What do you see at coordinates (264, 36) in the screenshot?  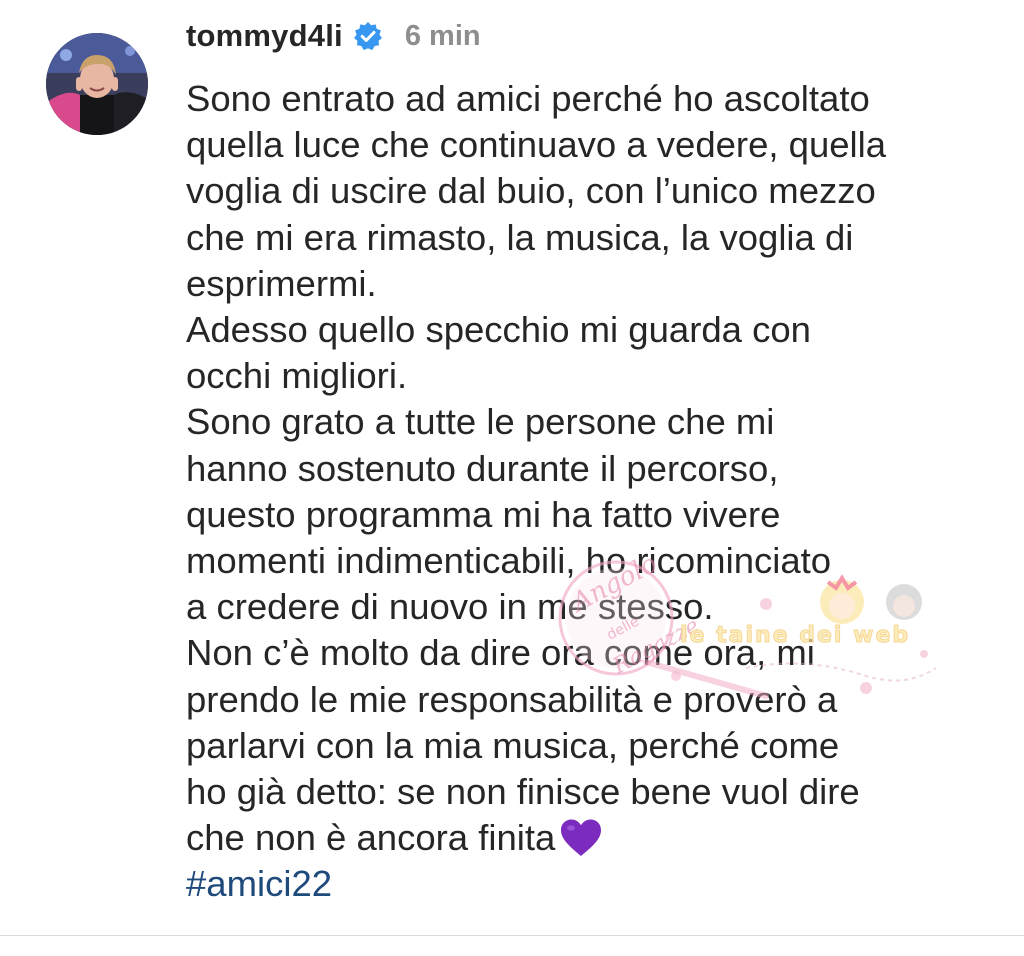 I see `username: tommyd4li` at bounding box center [264, 36].